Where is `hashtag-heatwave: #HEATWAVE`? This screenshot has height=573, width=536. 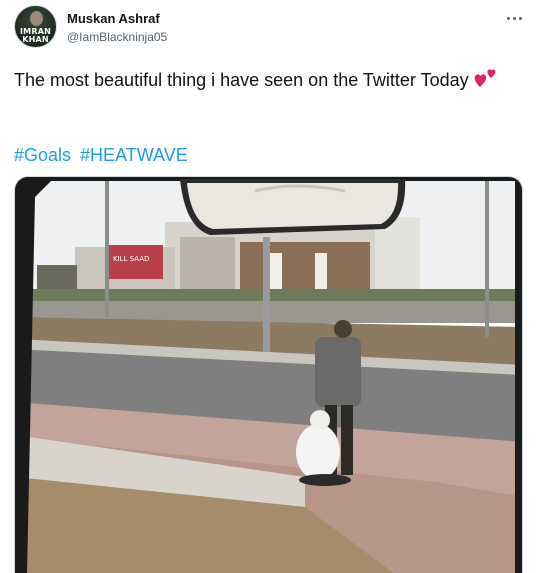 hashtag-heatwave: #HEATWAVE is located at coordinates (134, 155).